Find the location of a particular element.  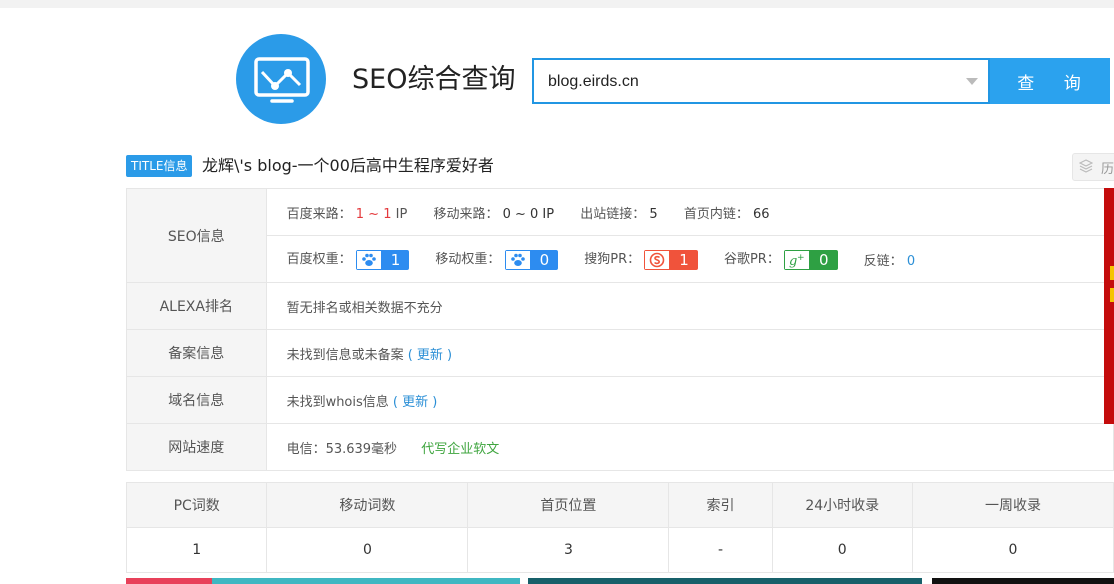

icp-label: 备案信息 is located at coordinates (196, 353).